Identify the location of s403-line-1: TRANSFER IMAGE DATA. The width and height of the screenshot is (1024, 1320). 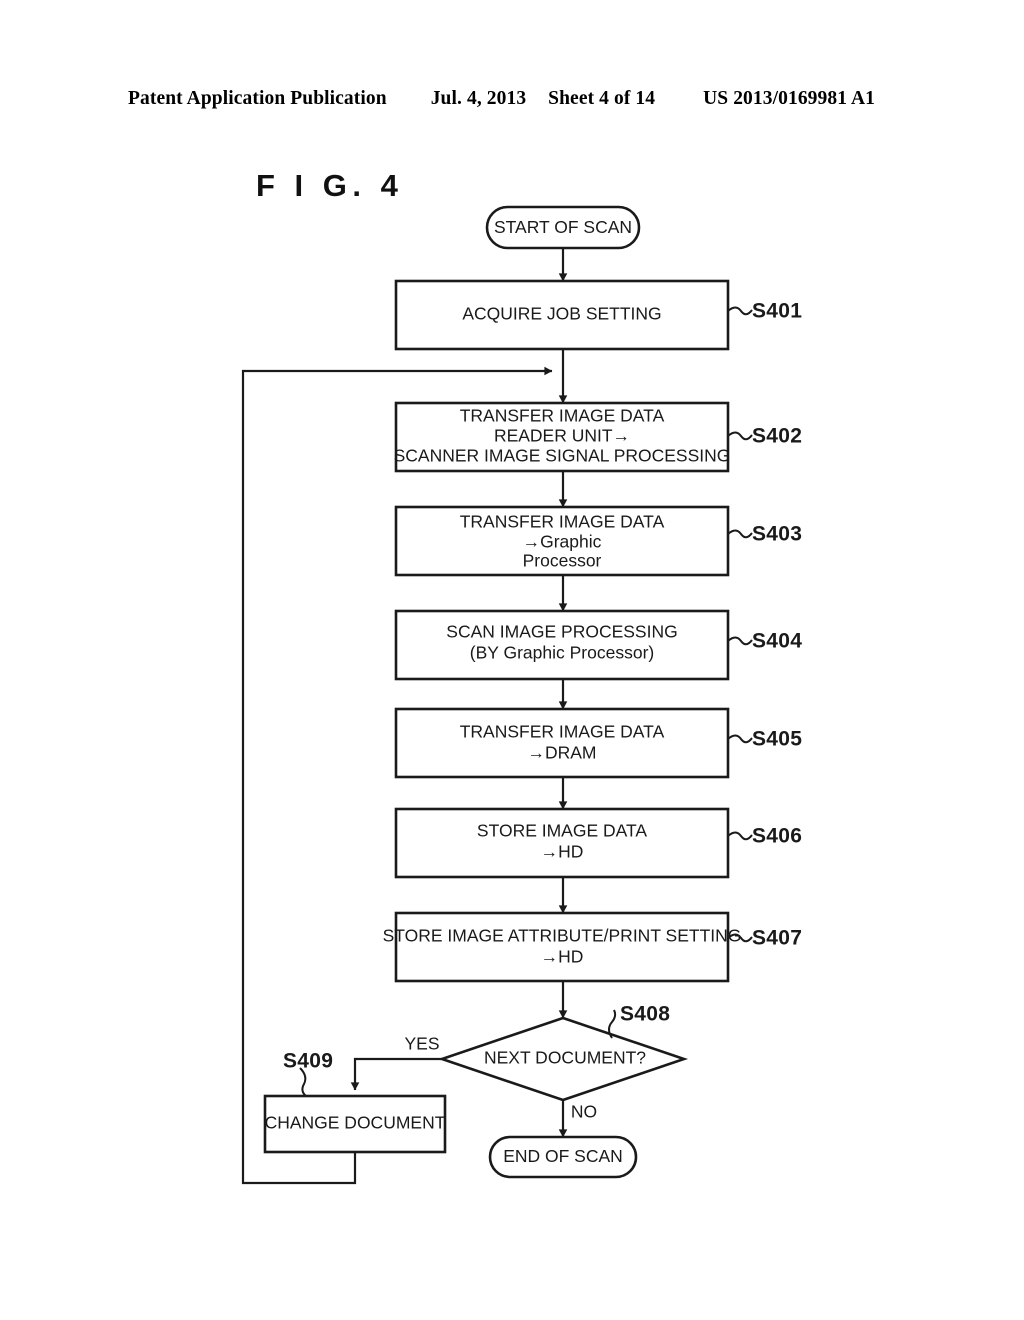
(562, 522).